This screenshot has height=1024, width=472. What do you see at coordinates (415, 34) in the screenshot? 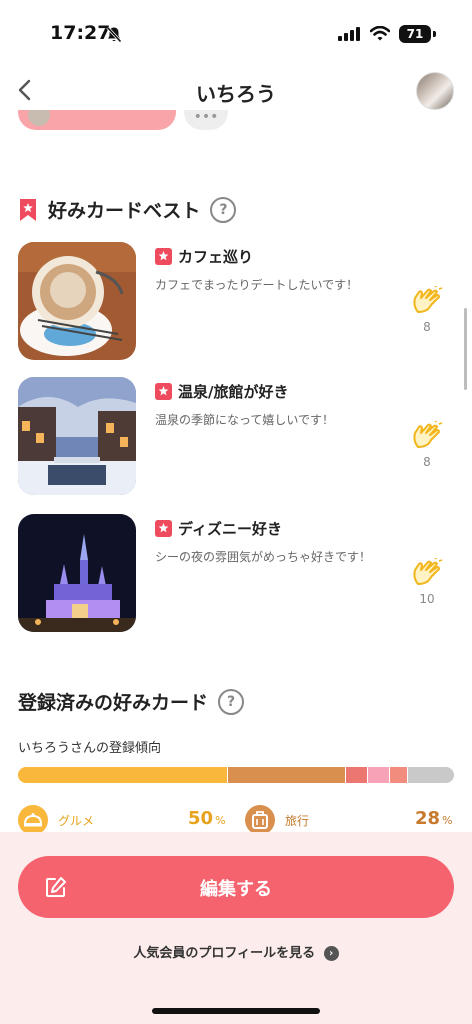
I see `battery-indicator: 71` at bounding box center [415, 34].